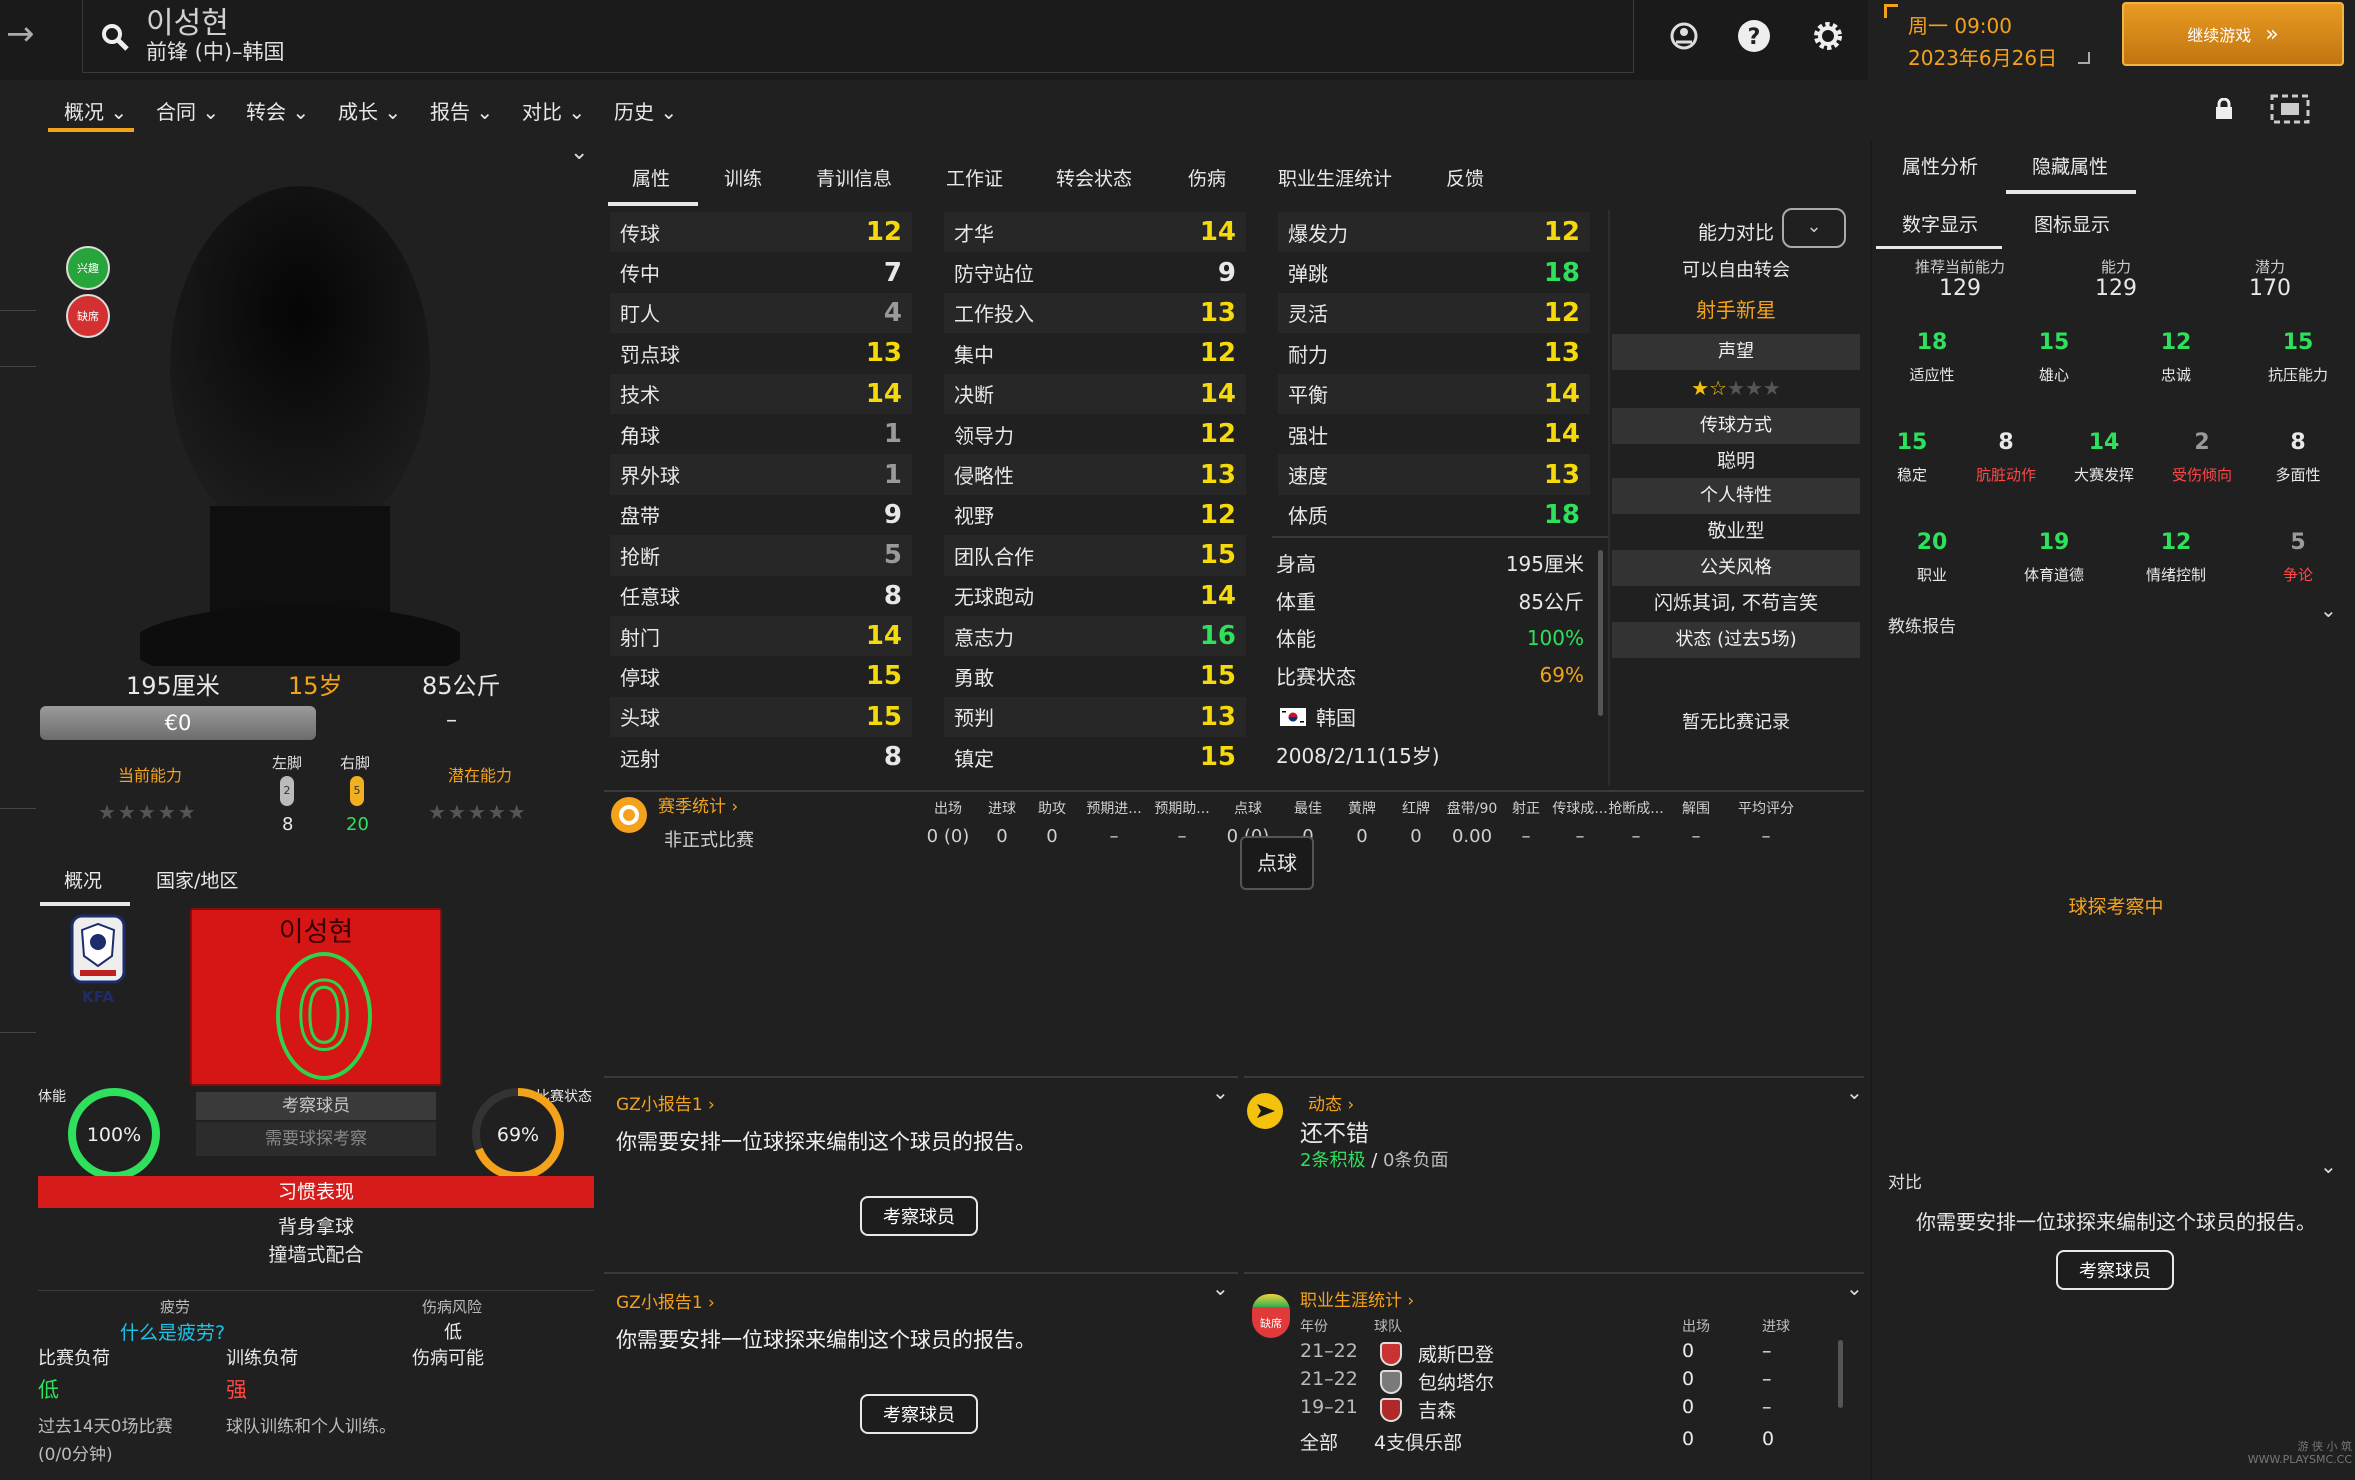 This screenshot has width=2355, height=1480. Describe the element at coordinates (369, 110) in the screenshot. I see `menu-growth: 成长 ⌄` at that location.